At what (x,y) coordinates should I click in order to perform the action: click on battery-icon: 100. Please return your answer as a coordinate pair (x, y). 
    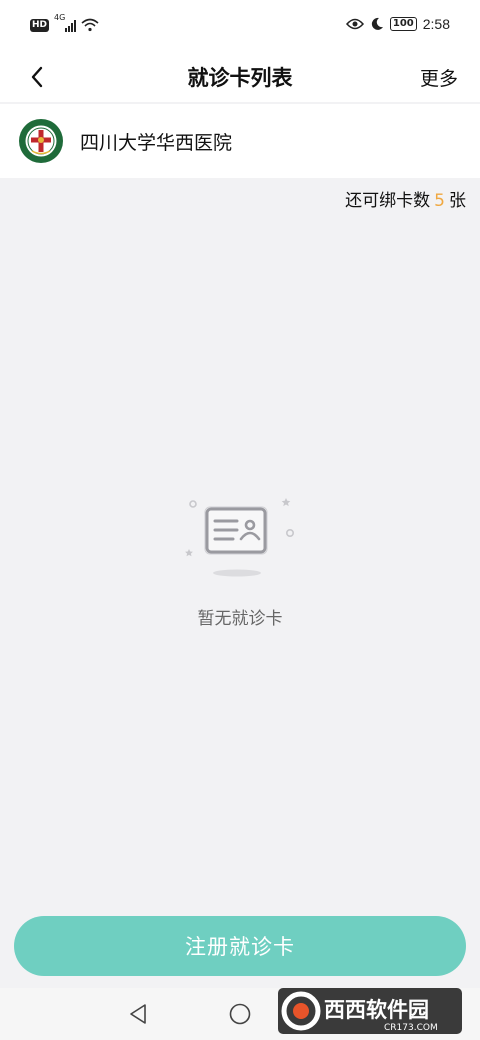
    Looking at the image, I should click on (403, 24).